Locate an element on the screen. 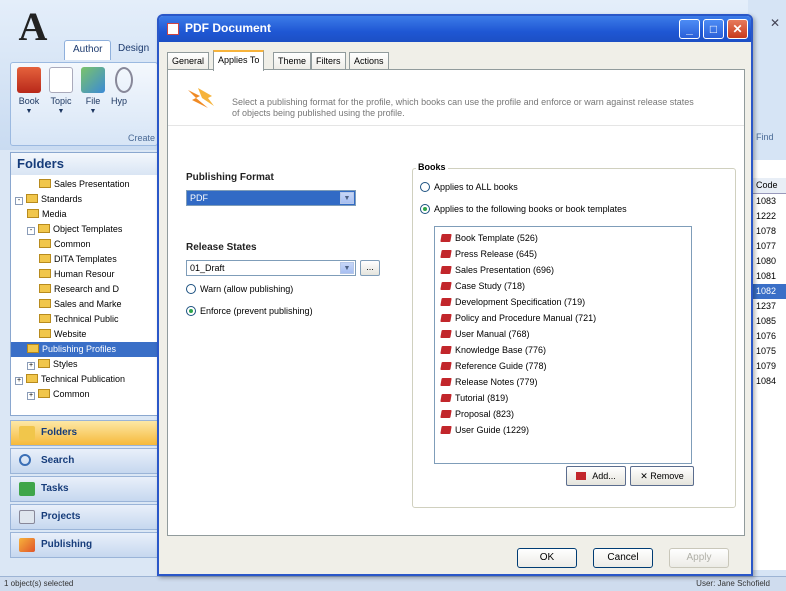 The image size is (786, 591). topic-button: Topic ▼ is located at coordinates (61, 91).